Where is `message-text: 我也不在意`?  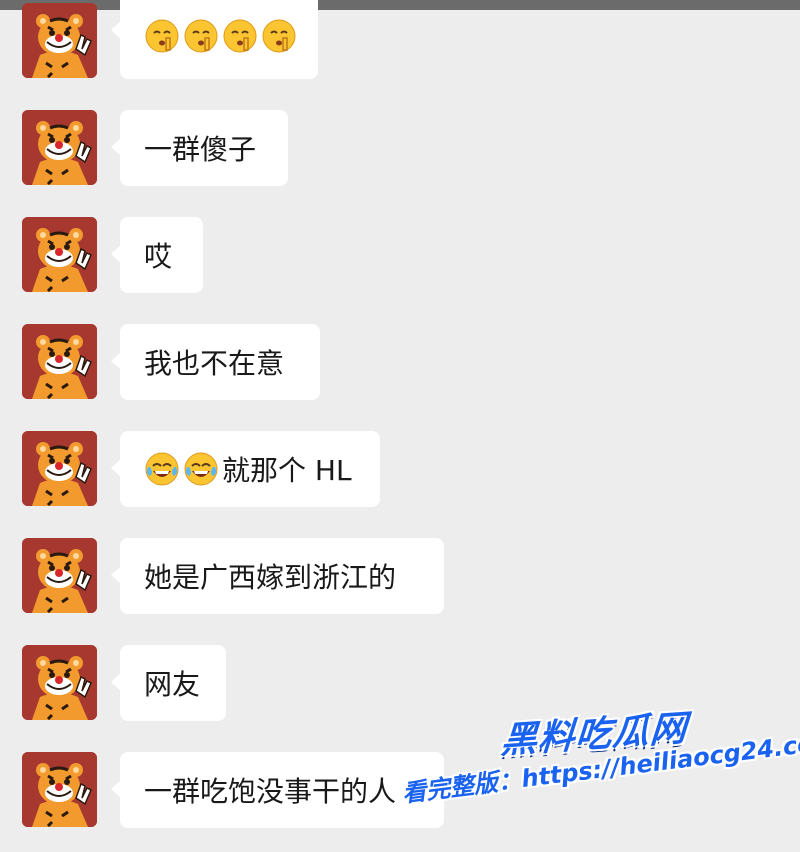 message-text: 我也不在意 is located at coordinates (214, 363).